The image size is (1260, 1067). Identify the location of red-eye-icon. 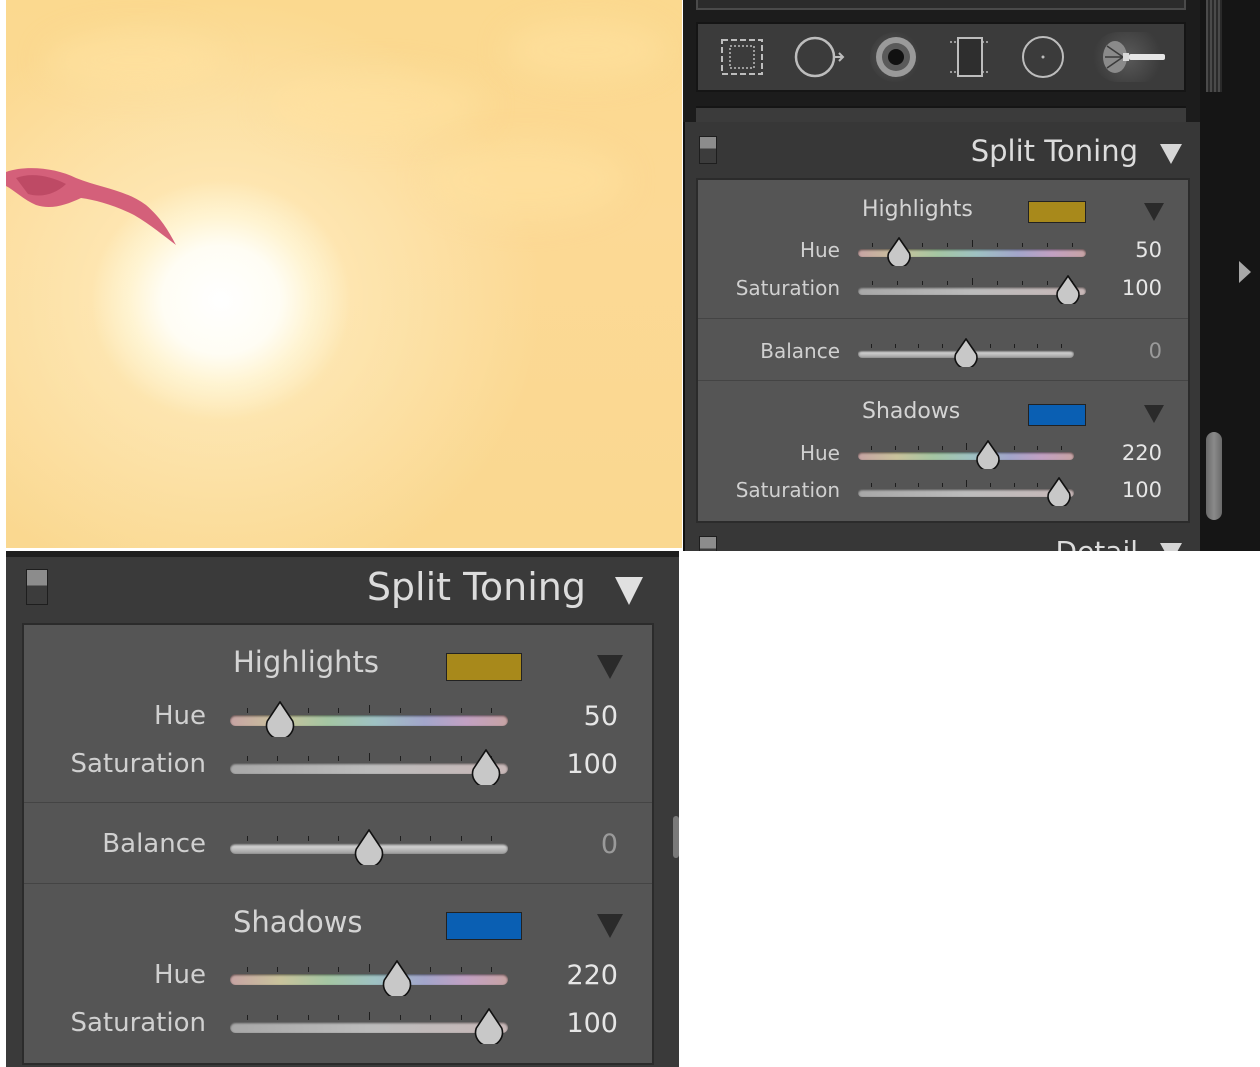
(896, 57).